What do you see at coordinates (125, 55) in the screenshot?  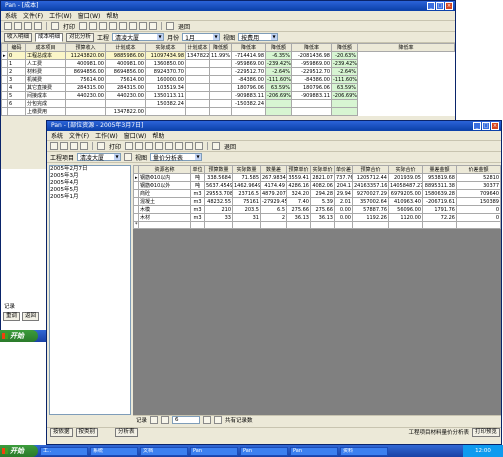 I see `cell-value: 9885986.00` at bounding box center [125, 55].